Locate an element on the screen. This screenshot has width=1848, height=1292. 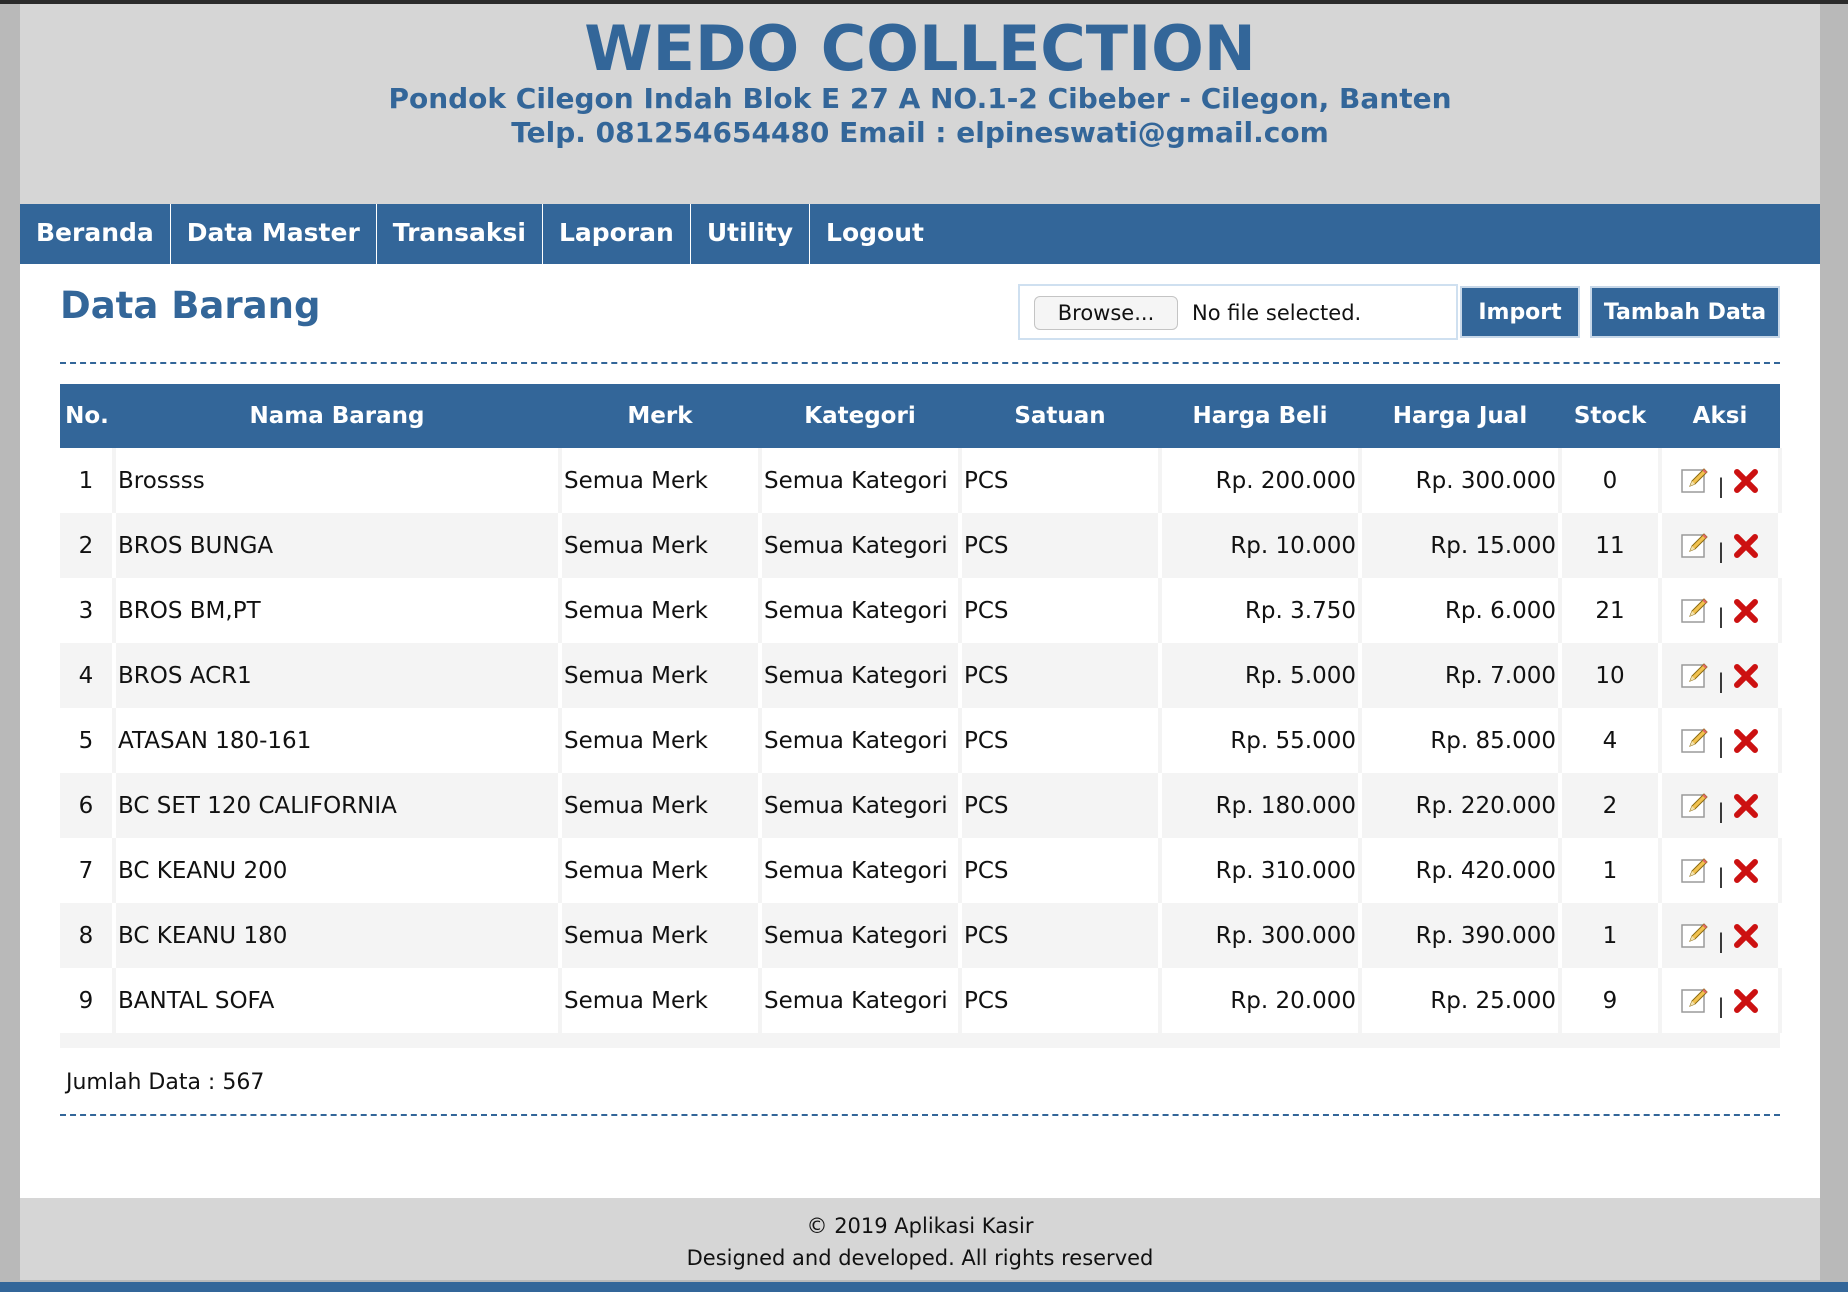
cell-harga-beli: Rp. 3.750 is located at coordinates (1260, 610).